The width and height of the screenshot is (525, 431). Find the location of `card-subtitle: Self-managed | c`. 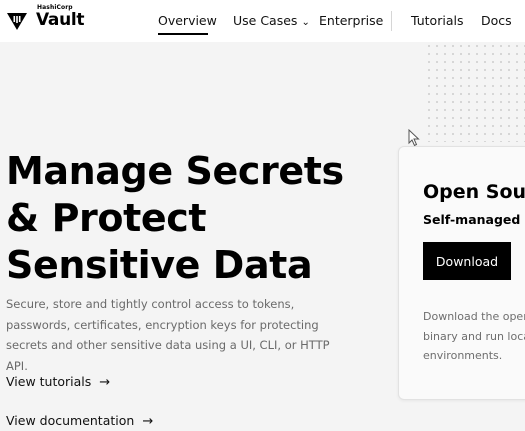

card-subtitle: Self-managed | c is located at coordinates (474, 219).